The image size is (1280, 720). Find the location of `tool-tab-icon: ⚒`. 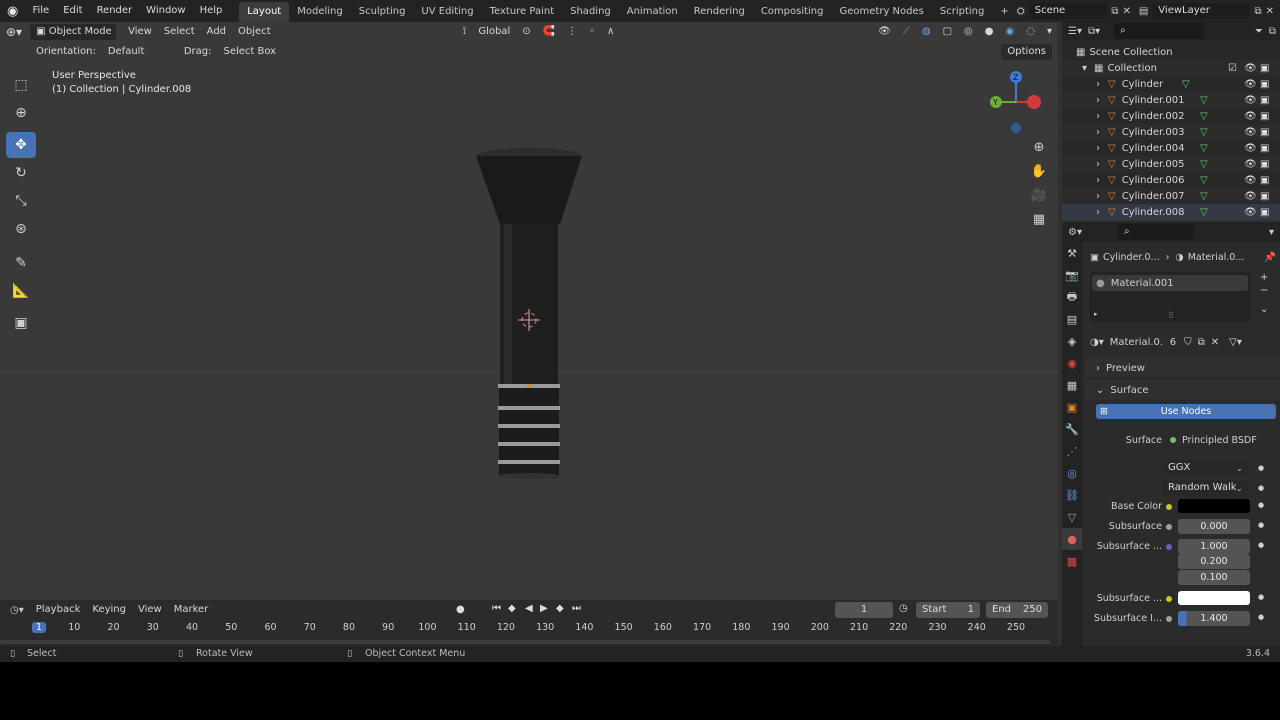

tool-tab-icon: ⚒ is located at coordinates (1072, 253).